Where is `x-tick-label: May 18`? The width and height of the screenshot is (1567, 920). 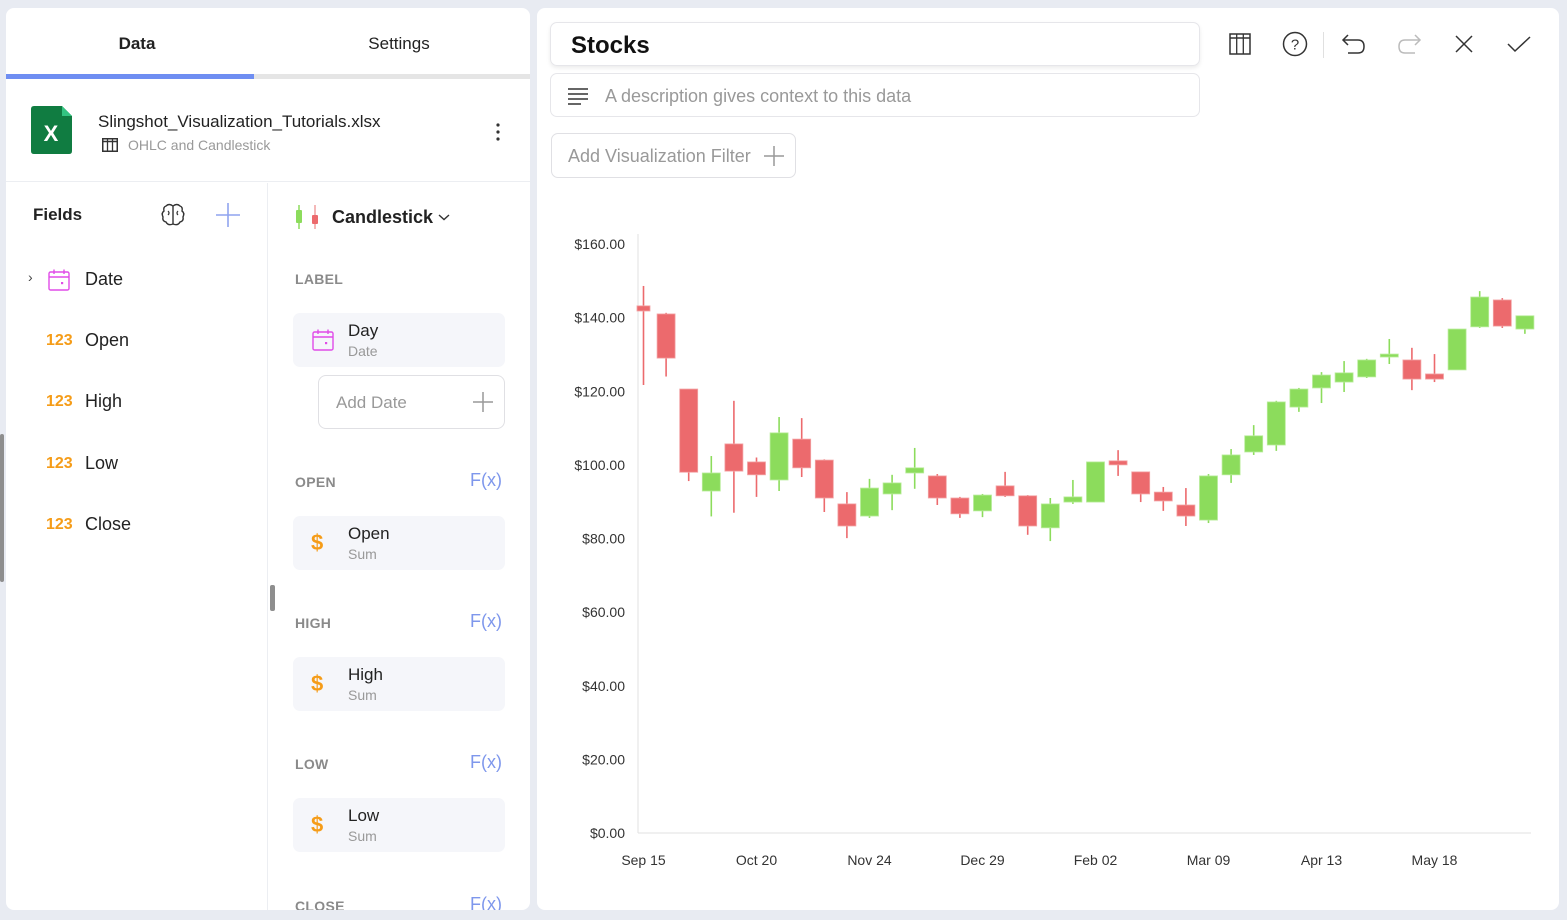
x-tick-label: May 18 is located at coordinates (1435, 860).